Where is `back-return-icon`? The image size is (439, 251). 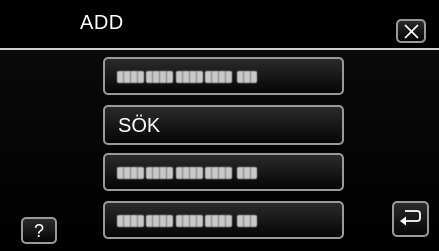
back-return-icon is located at coordinates (410, 218).